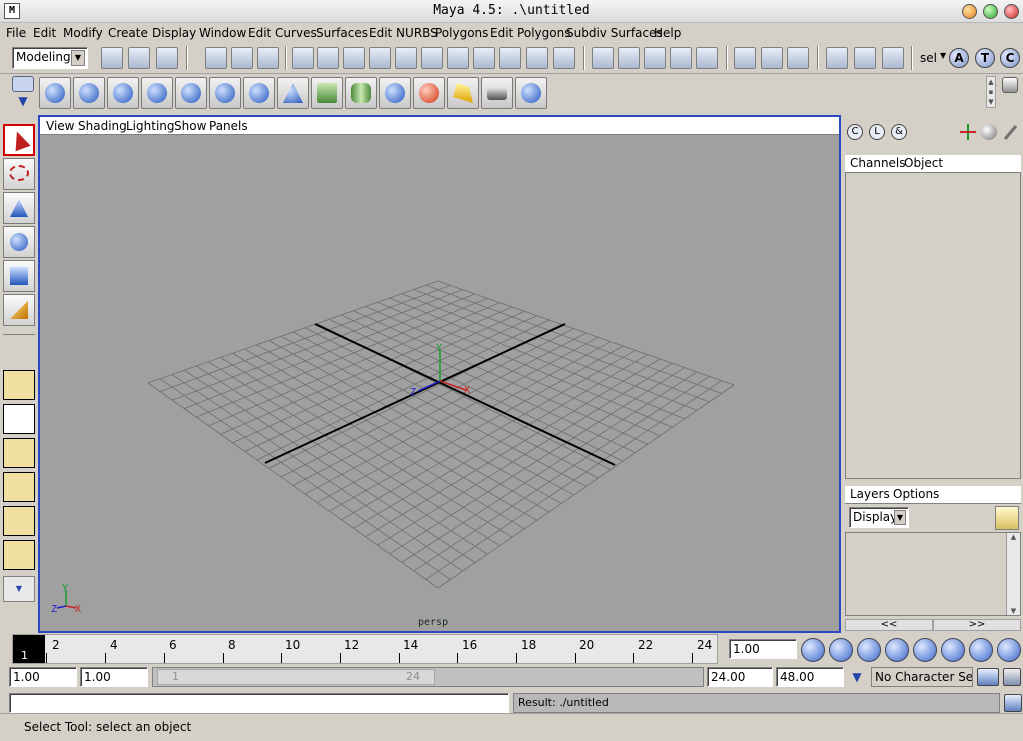  Describe the element at coordinates (112, 58) in the screenshot. I see `new-scene-icon` at that location.